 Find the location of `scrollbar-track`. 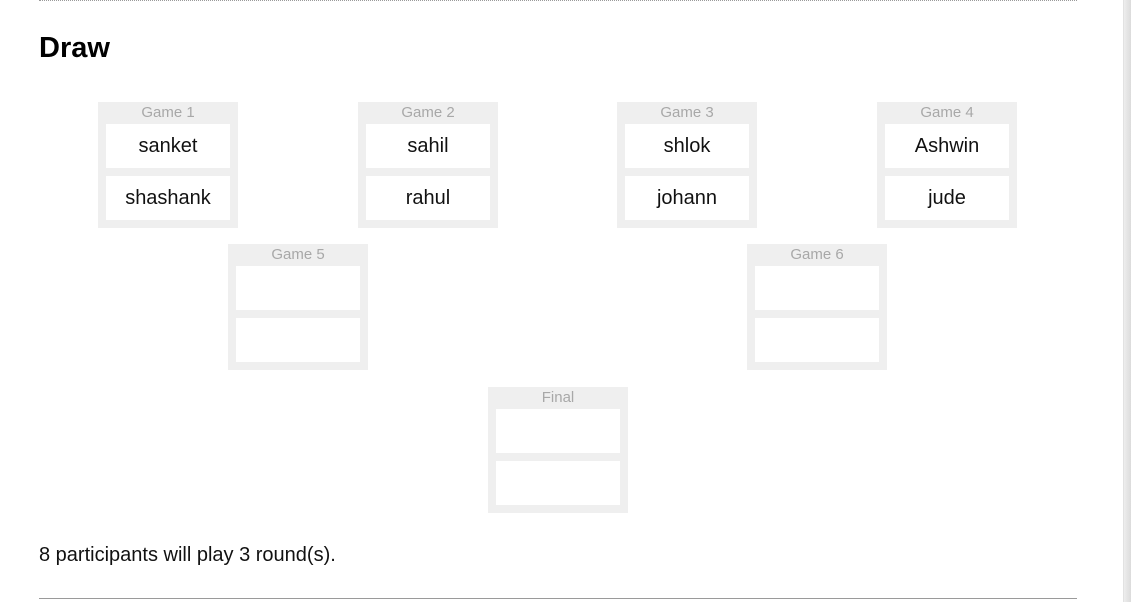

scrollbar-track is located at coordinates (1127, 301).